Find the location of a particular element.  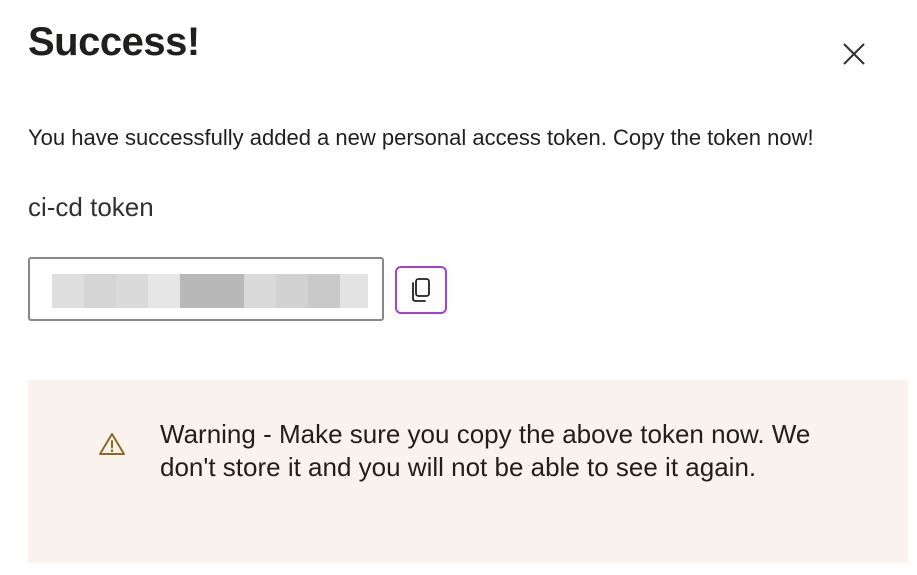

token-value-masked is located at coordinates (210, 291).